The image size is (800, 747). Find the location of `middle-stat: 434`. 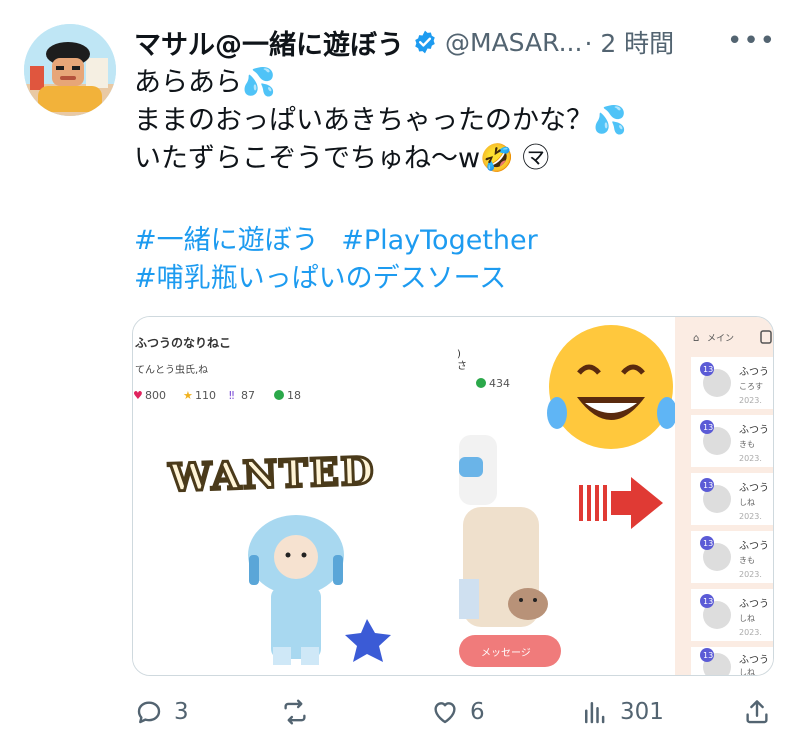

middle-stat: 434 is located at coordinates (499, 383).